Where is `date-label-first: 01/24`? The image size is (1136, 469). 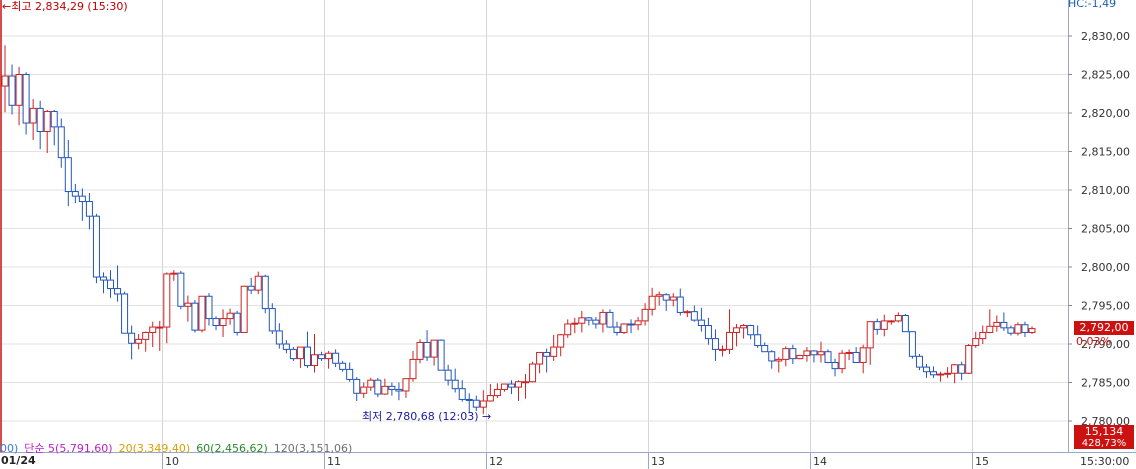 date-label-first: 01/24 is located at coordinates (18, 460).